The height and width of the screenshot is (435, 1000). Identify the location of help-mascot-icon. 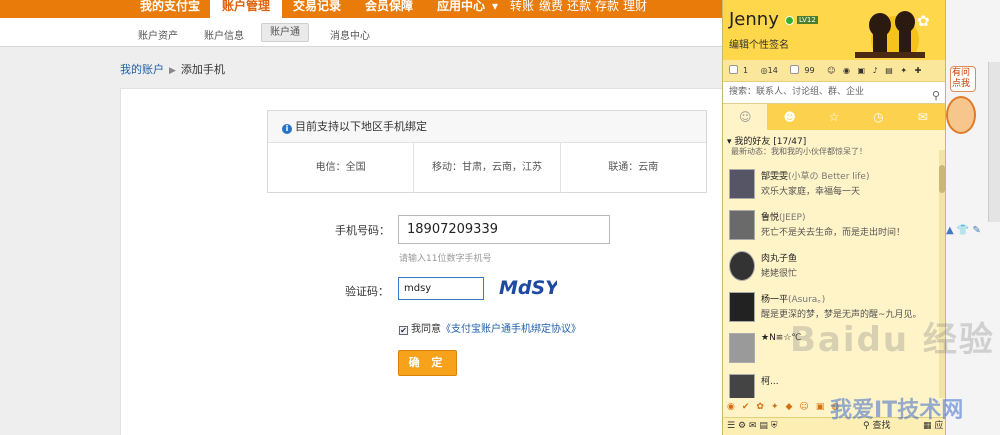
(961, 115).